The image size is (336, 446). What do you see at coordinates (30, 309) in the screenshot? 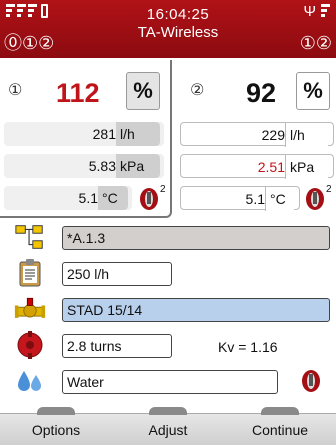
I see `valve-icon` at bounding box center [30, 309].